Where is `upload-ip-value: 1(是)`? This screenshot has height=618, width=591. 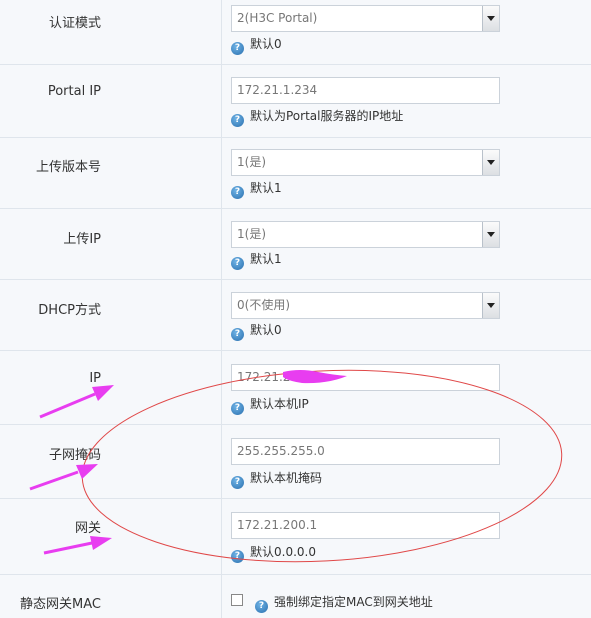 upload-ip-value: 1(是) is located at coordinates (251, 234).